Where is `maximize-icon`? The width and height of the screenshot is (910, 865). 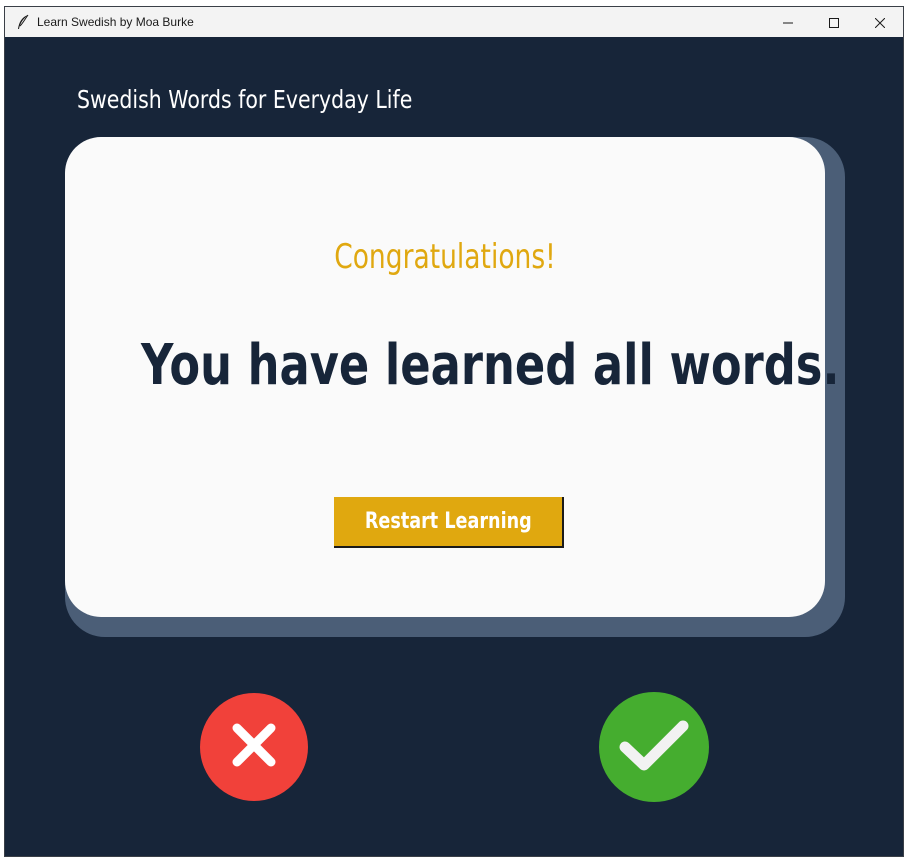 maximize-icon is located at coordinates (834, 22).